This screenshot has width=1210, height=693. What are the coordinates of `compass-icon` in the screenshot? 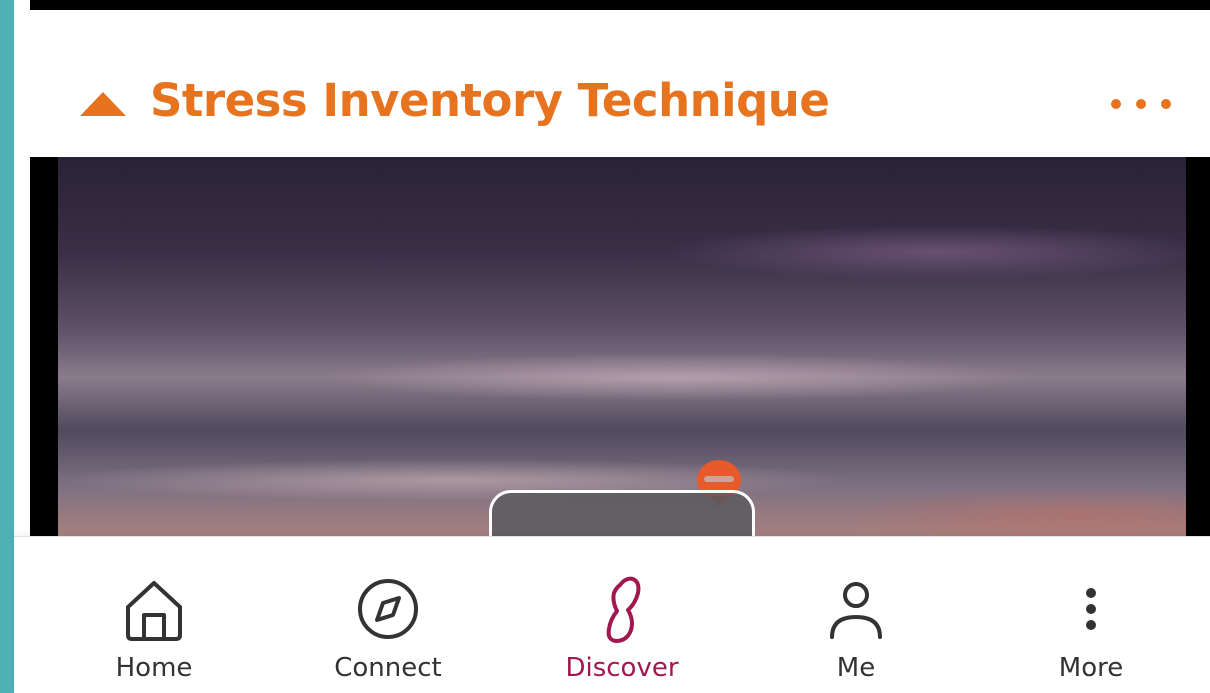 It's located at (388, 609).